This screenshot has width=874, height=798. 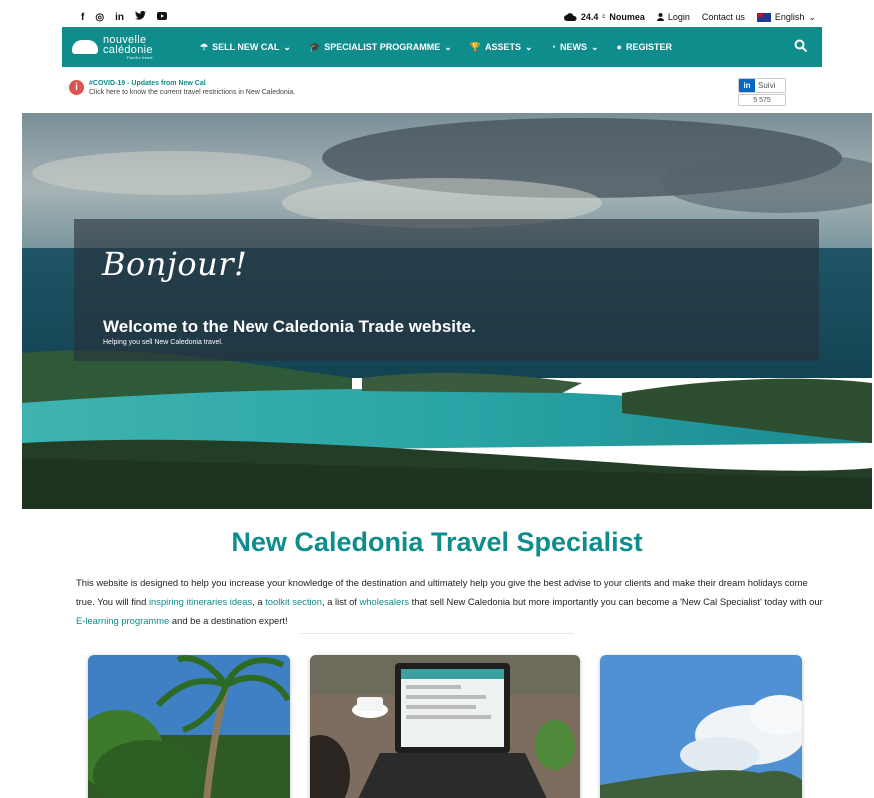 I want to click on youtube-icon, so click(x=161, y=17).